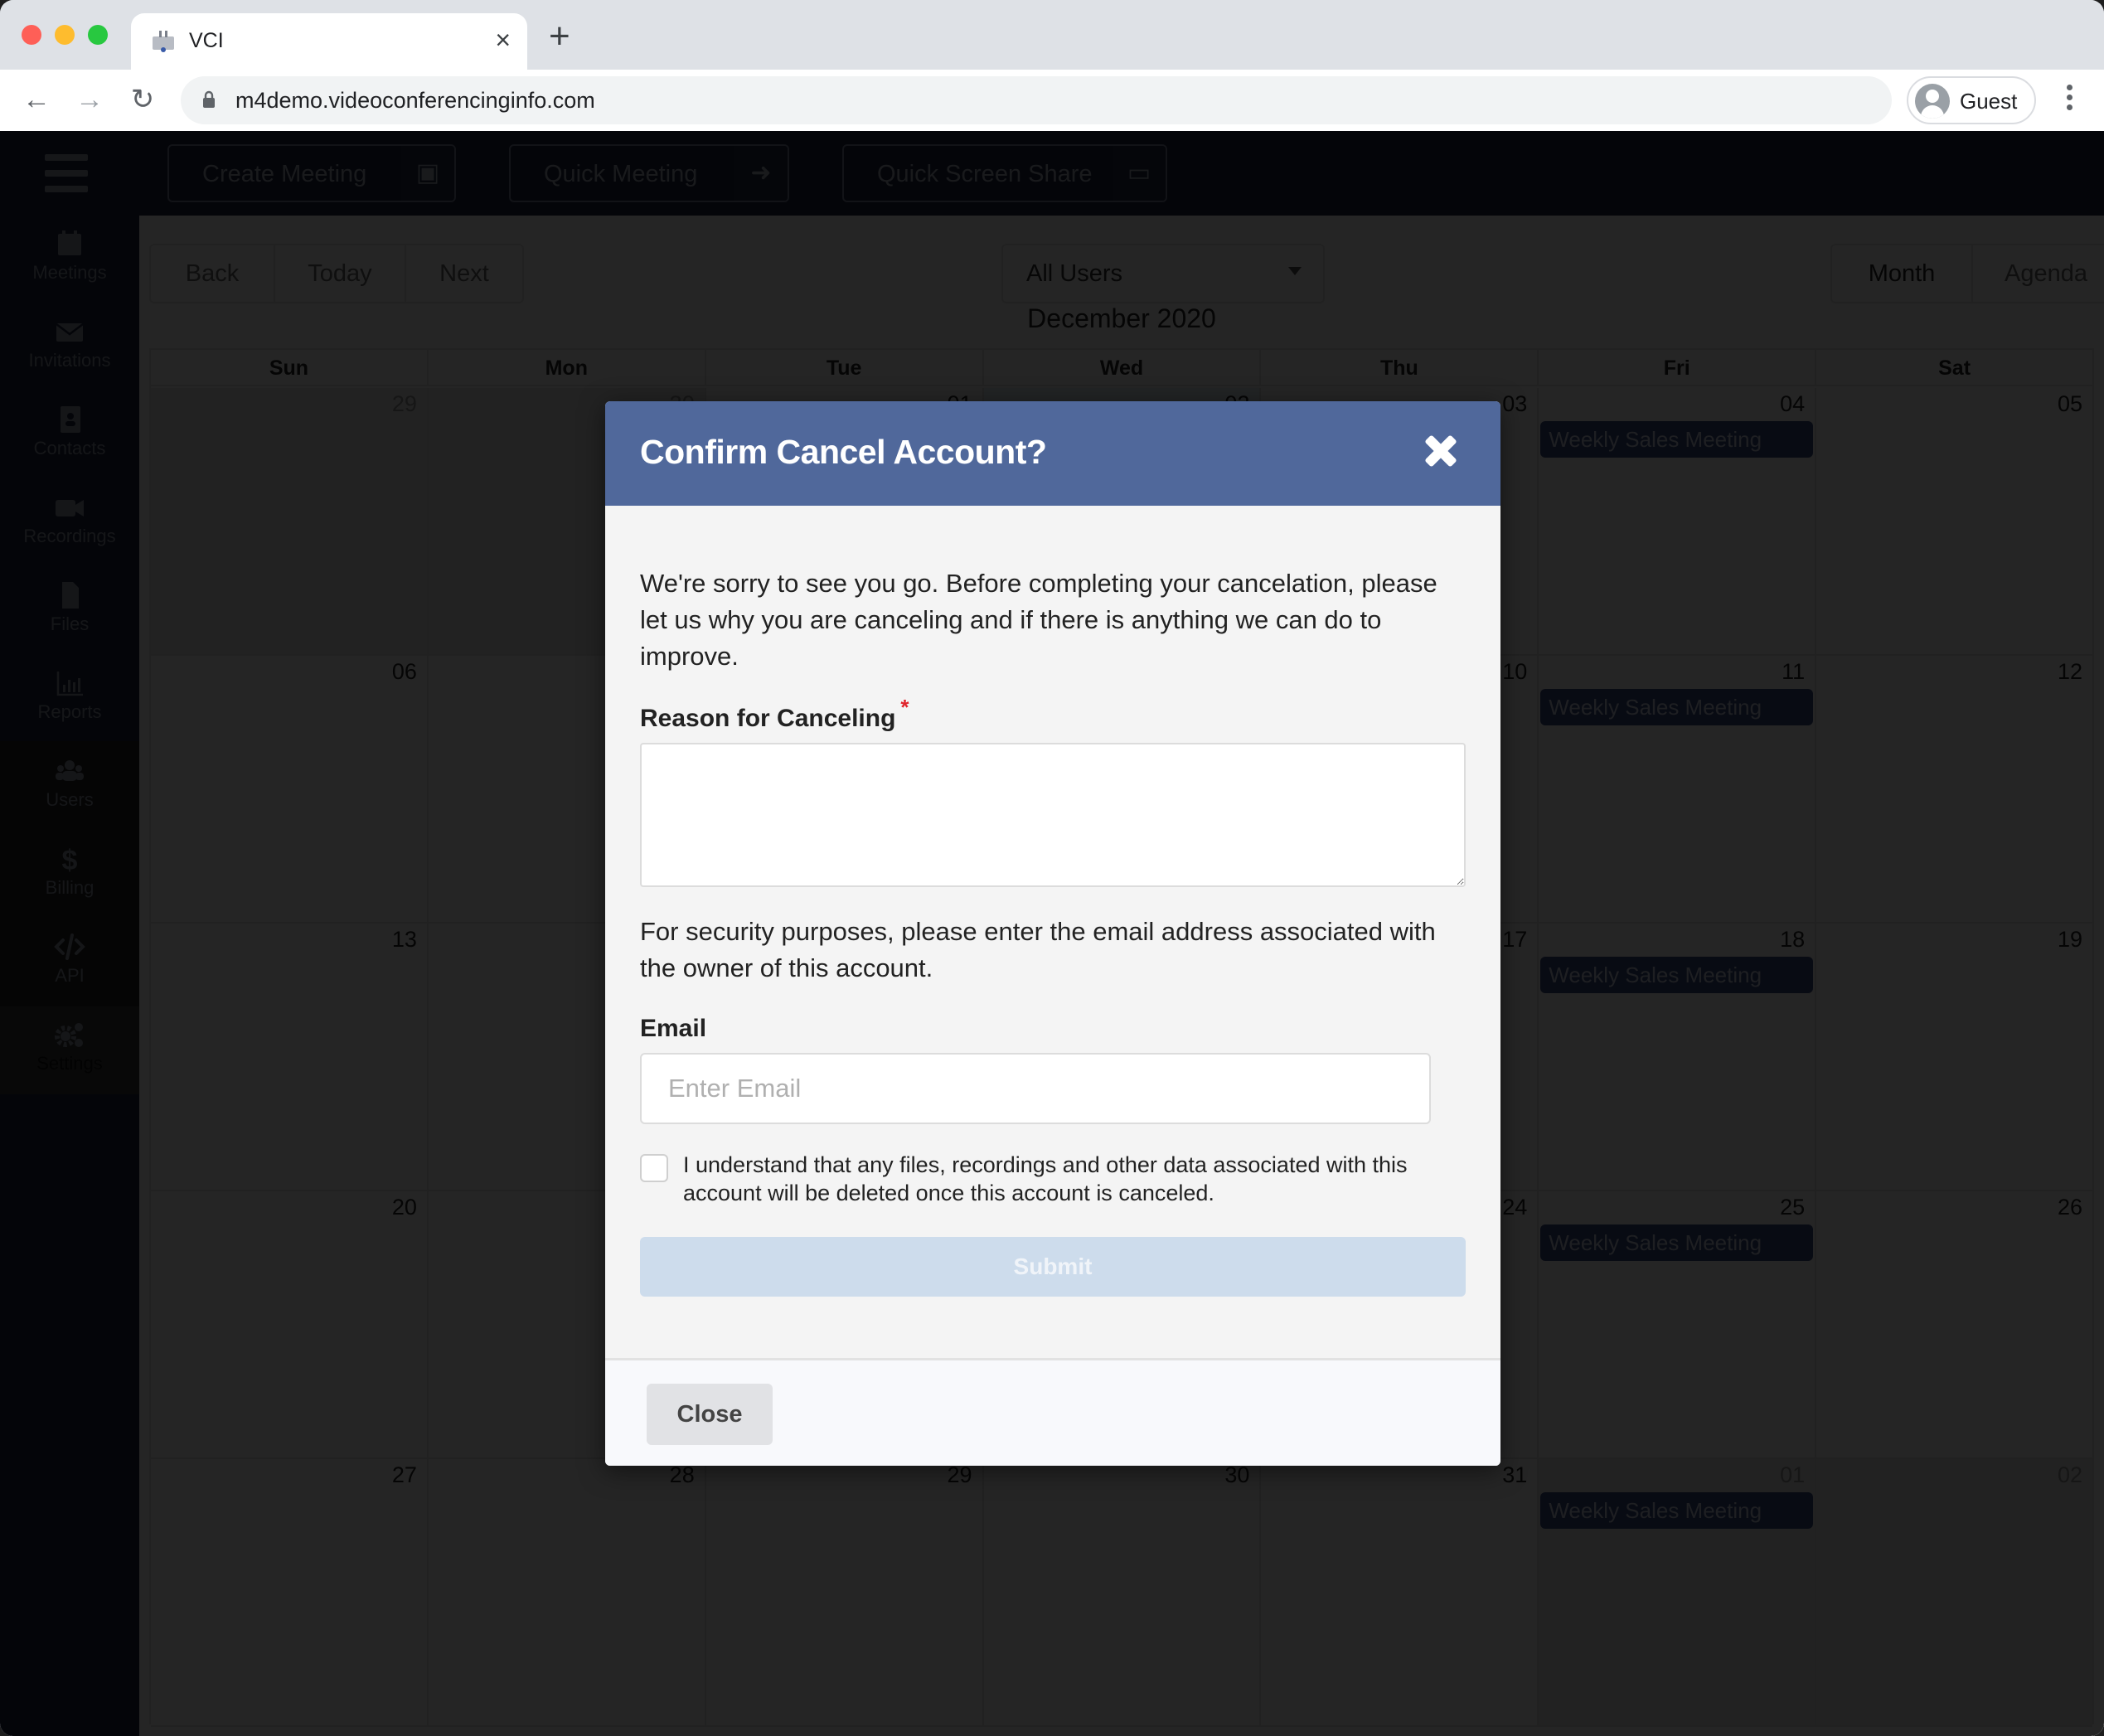 This screenshot has height=1736, width=2104. Describe the element at coordinates (1932, 101) in the screenshot. I see `avatar-icon` at that location.